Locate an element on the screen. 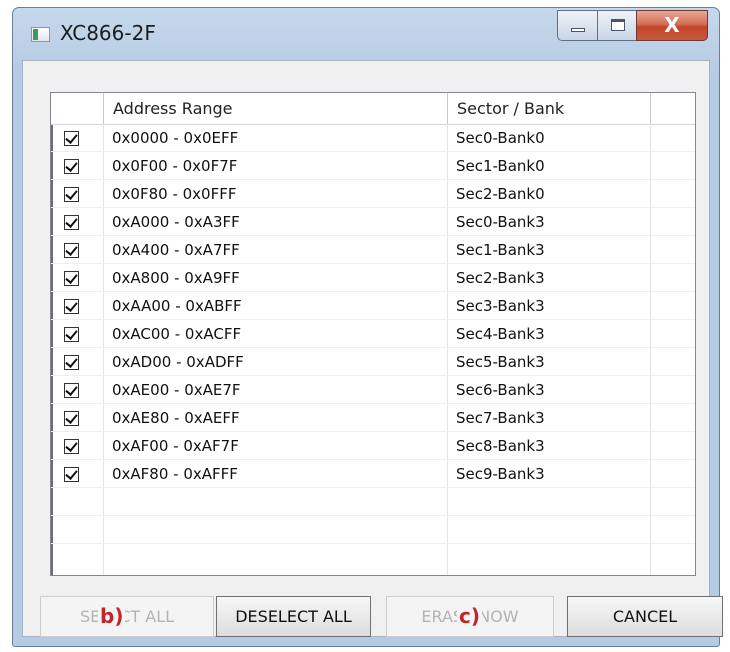 The image size is (730, 652). address-range-cell: 0xAA00 - 0xABFF is located at coordinates (177, 306).